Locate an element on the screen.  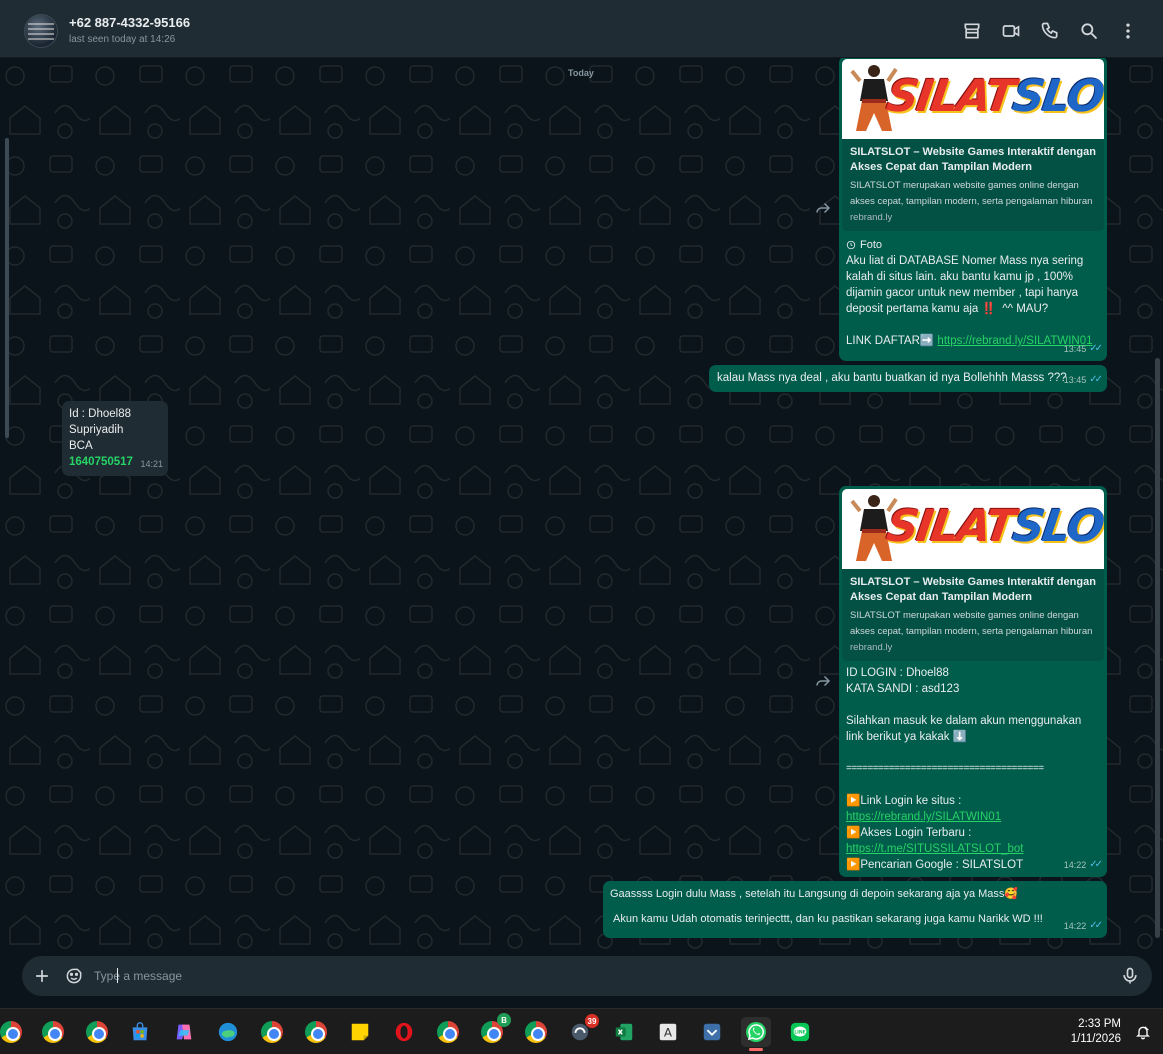
day-separator: Today is located at coordinates (581, 73).